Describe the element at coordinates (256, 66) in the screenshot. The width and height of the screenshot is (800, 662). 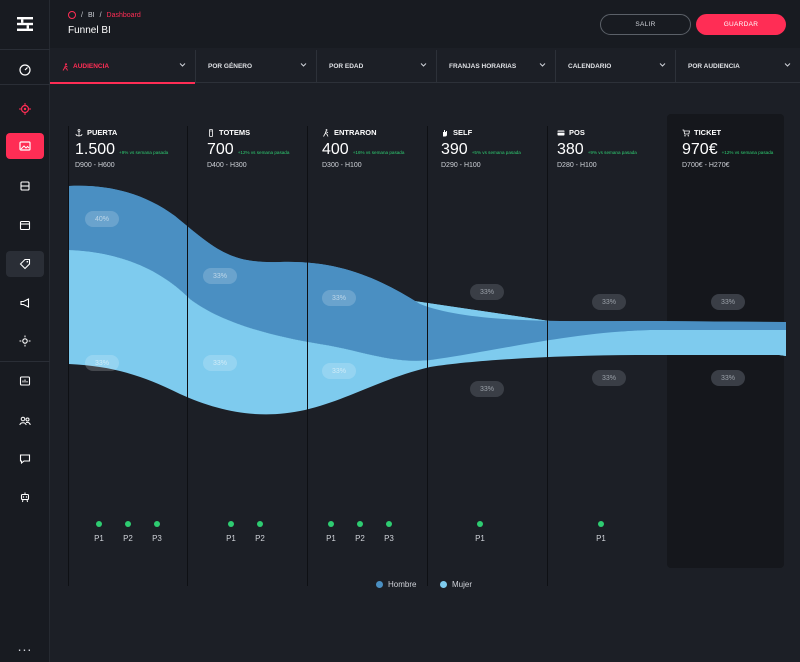
I see `tab-por-genero: POR GÉNERO` at that location.